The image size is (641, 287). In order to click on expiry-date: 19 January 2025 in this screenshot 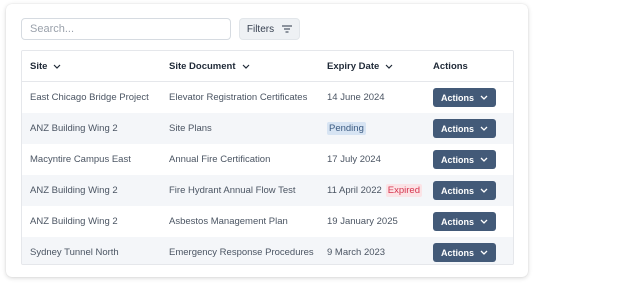, I will do `click(362, 221)`.